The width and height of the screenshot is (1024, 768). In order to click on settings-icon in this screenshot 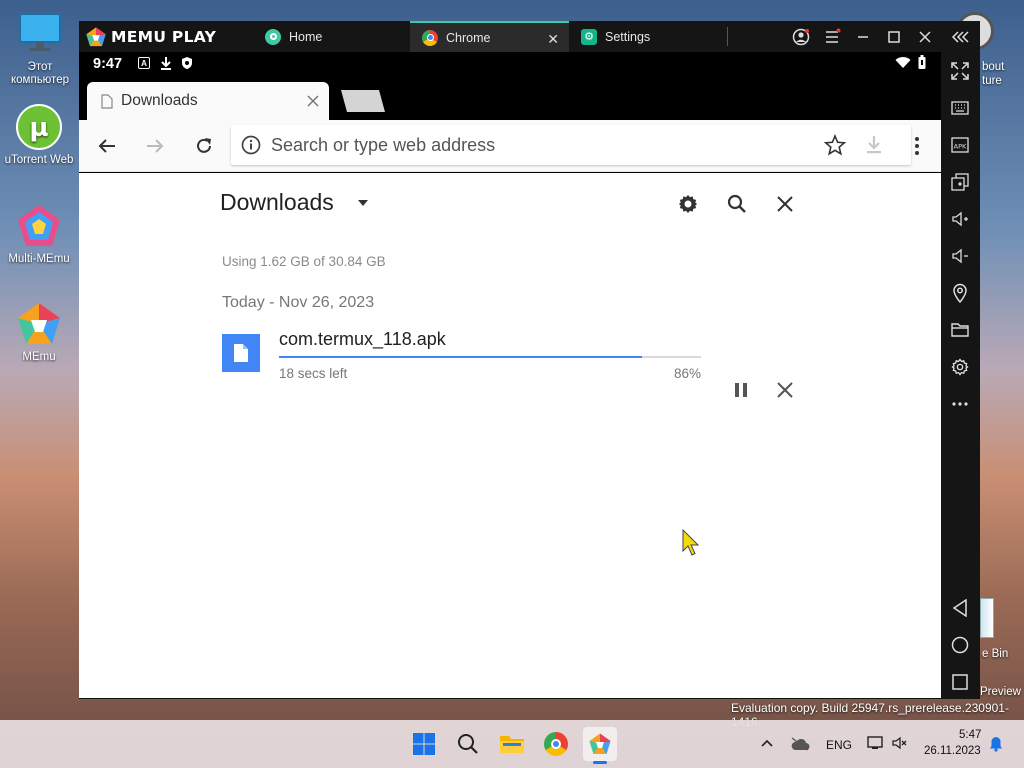, I will do `click(960, 367)`.